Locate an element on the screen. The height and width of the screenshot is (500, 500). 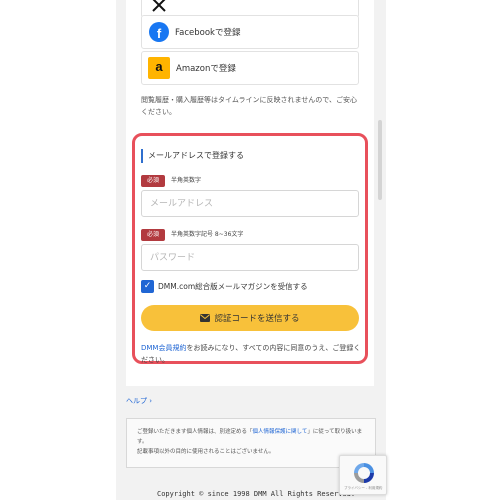
password-input is located at coordinates (250, 257).